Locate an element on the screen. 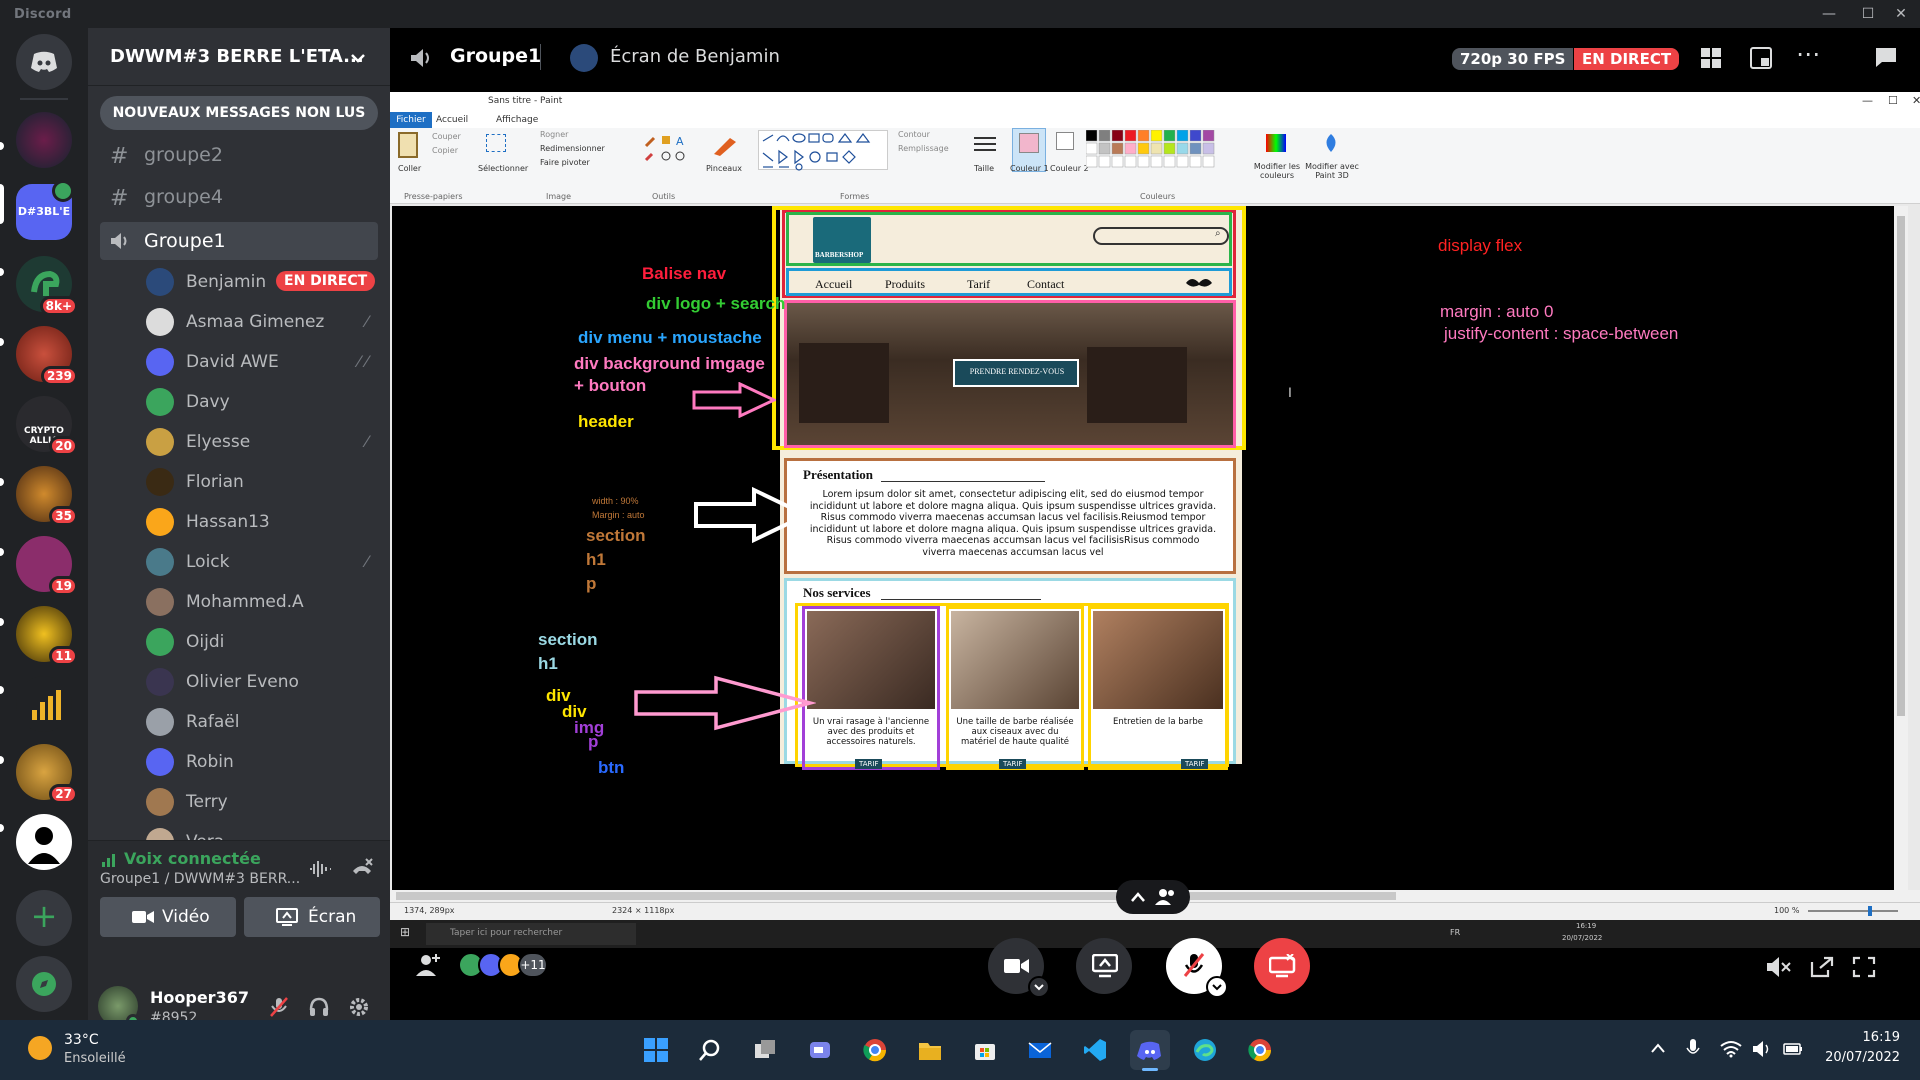 This screenshot has width=1920, height=1080. chevron-up-icon is located at coordinates (1658, 1048).